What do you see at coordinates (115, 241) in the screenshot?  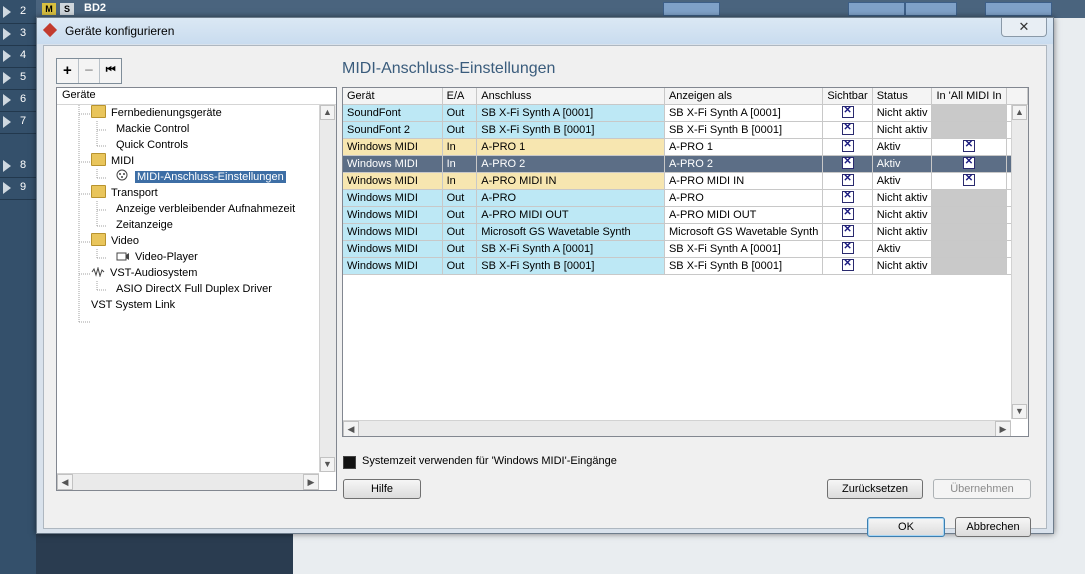 I see `tree-item: Video` at bounding box center [115, 241].